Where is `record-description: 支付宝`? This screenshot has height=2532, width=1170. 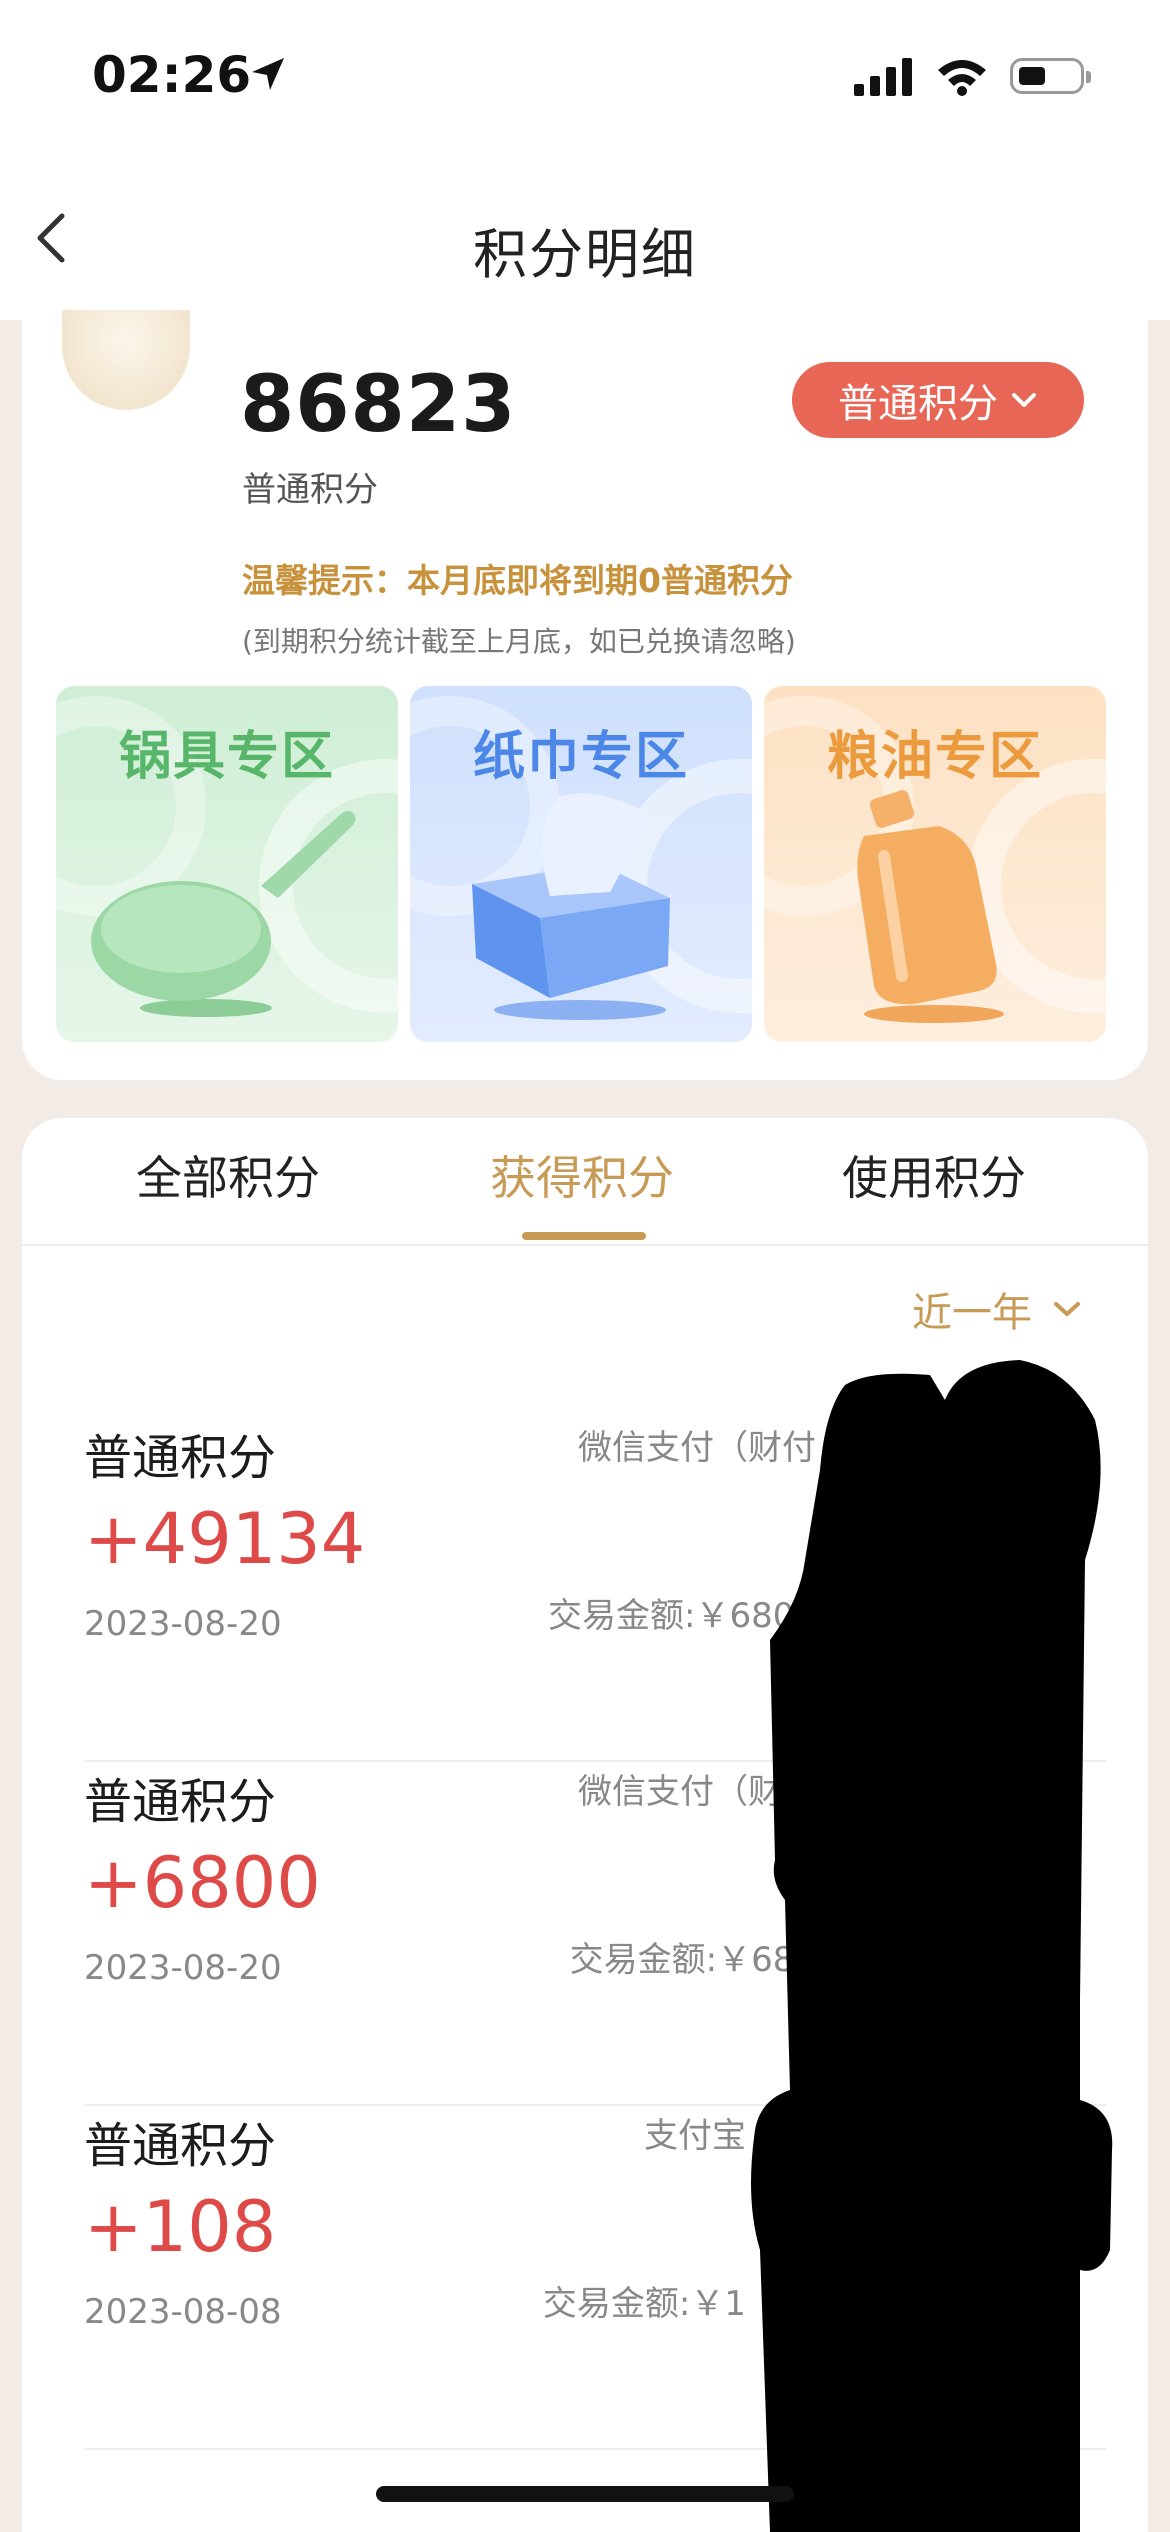 record-description: 支付宝 is located at coordinates (695, 2136).